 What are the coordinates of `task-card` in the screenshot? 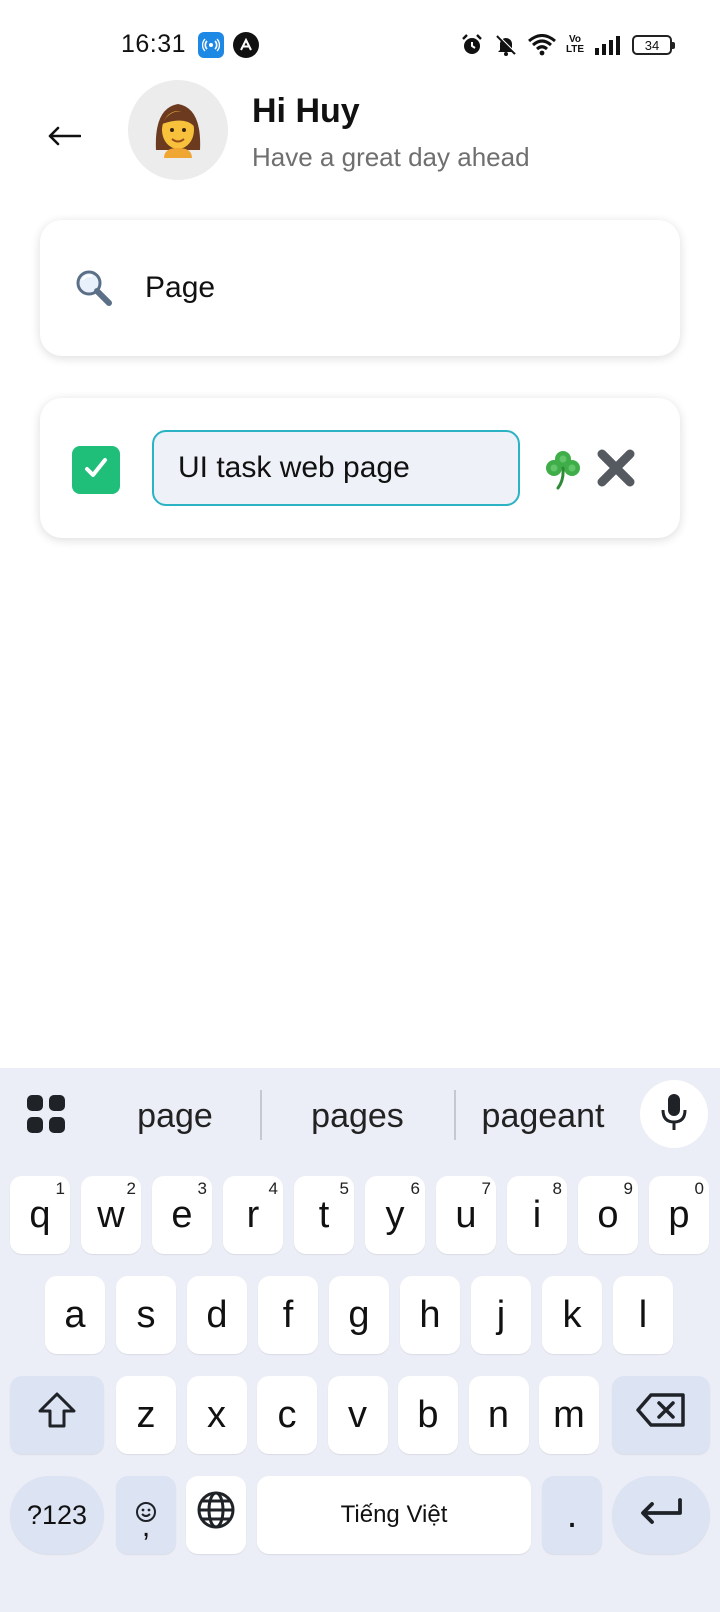 It's located at (360, 468).